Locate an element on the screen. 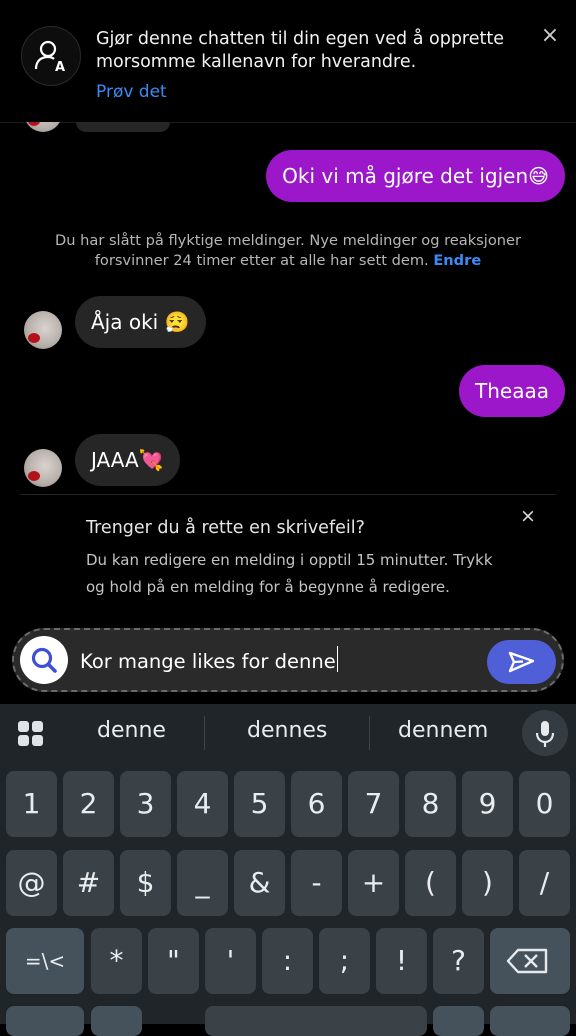 This screenshot has height=1036, width=576. outgoing-message: Theaaa is located at coordinates (512, 391).